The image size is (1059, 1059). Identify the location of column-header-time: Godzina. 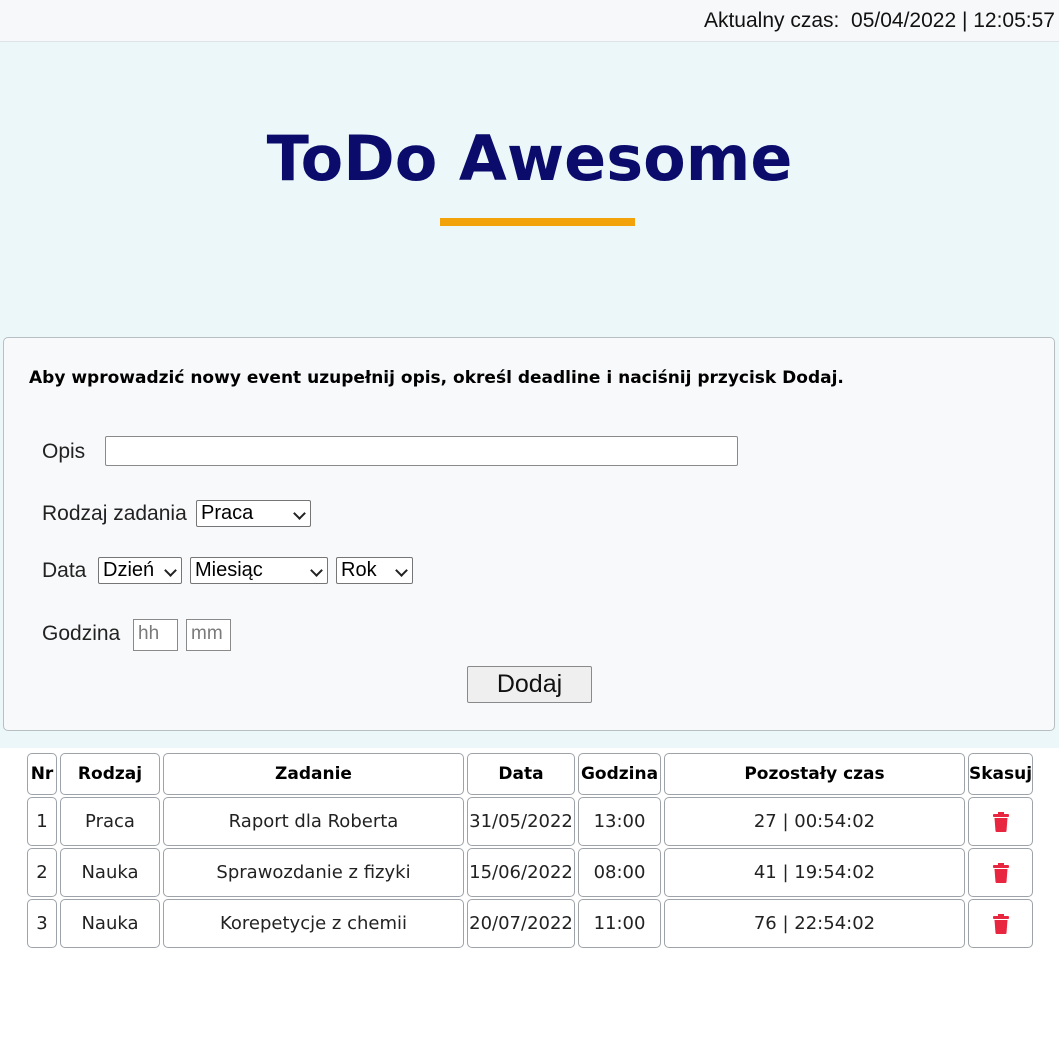
(619, 774).